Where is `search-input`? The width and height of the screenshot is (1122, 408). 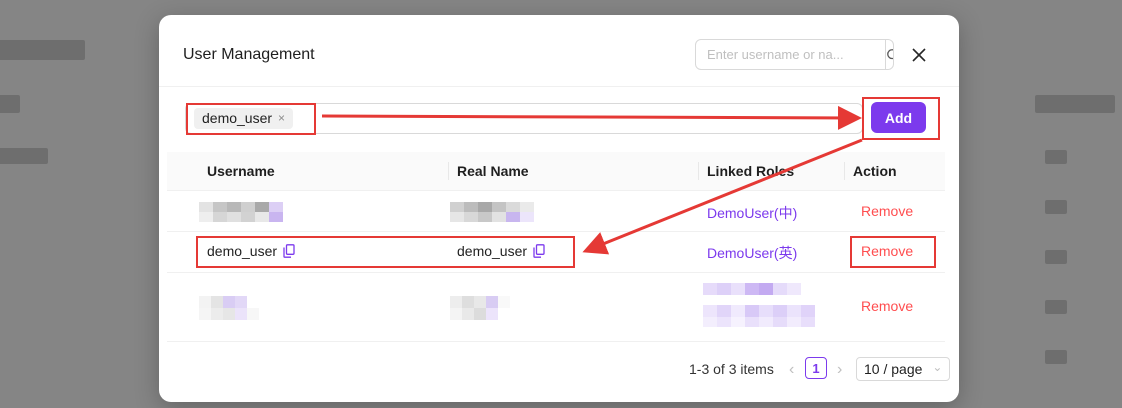 search-input is located at coordinates (790, 54).